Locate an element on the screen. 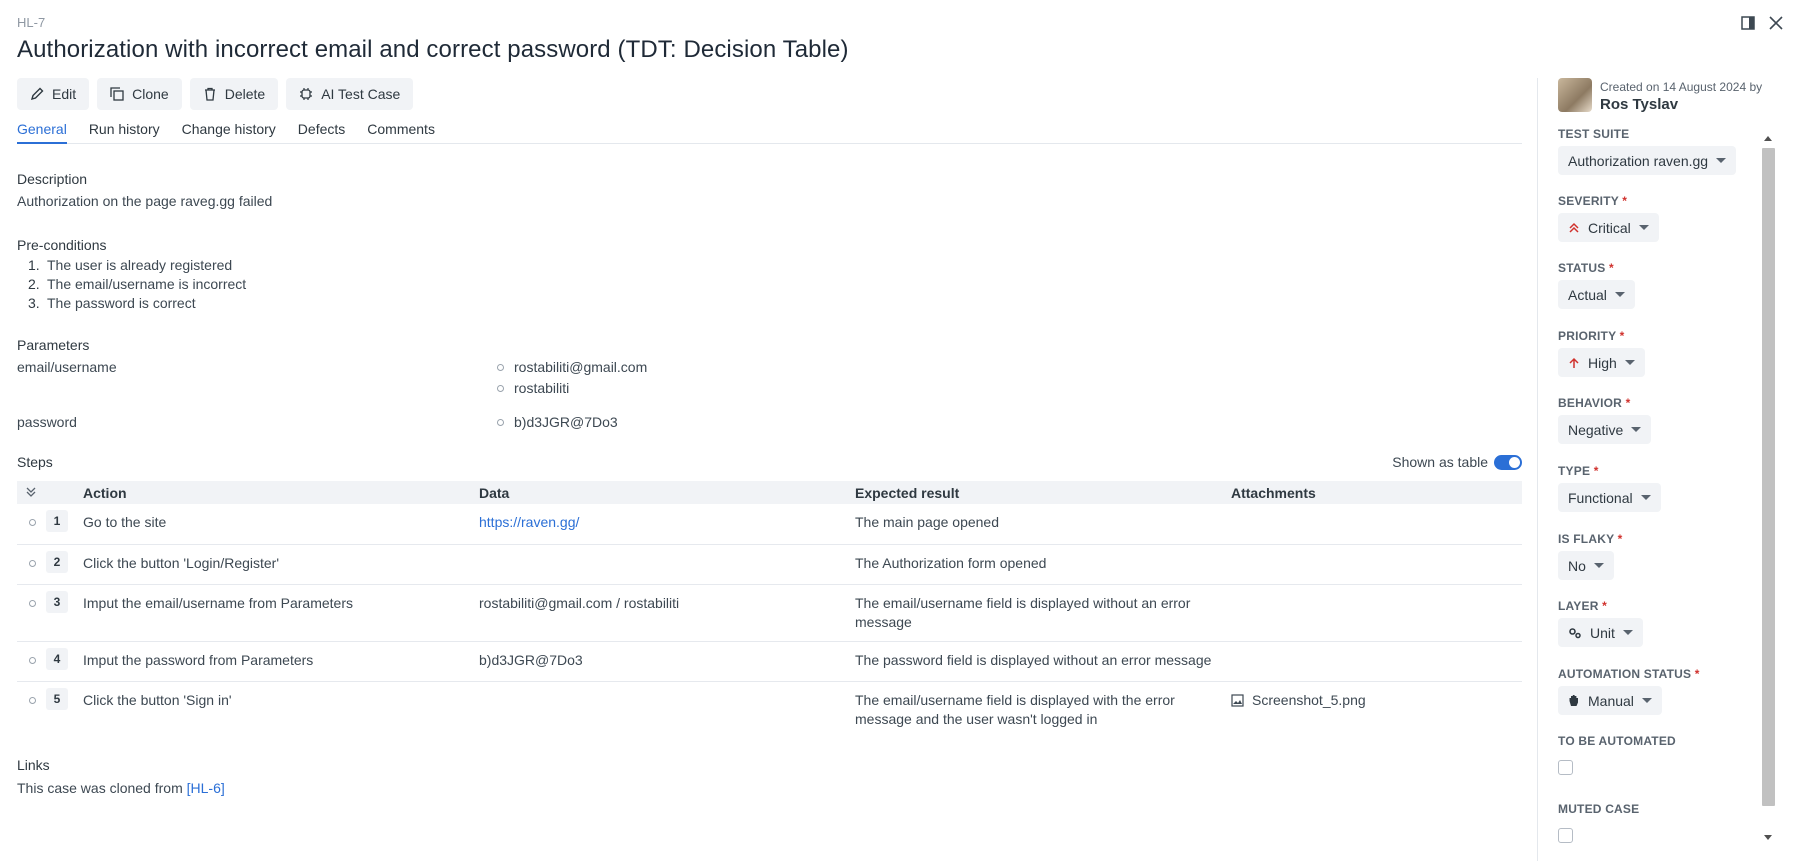 The width and height of the screenshot is (1795, 861). scroll-up-icon is located at coordinates (1768, 138).